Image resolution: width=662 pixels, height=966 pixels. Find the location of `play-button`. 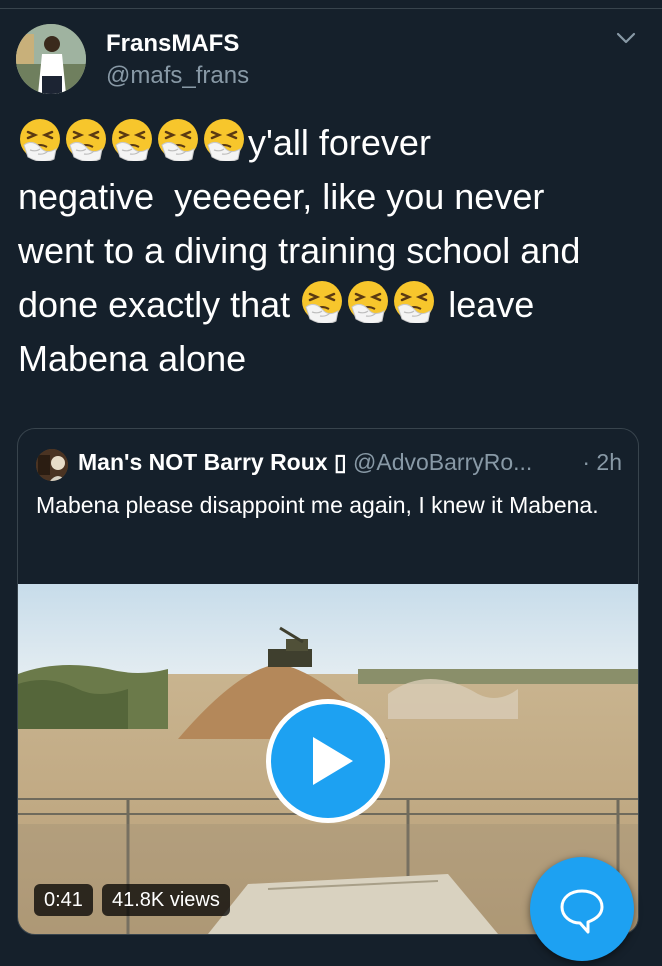

play-button is located at coordinates (328, 761).